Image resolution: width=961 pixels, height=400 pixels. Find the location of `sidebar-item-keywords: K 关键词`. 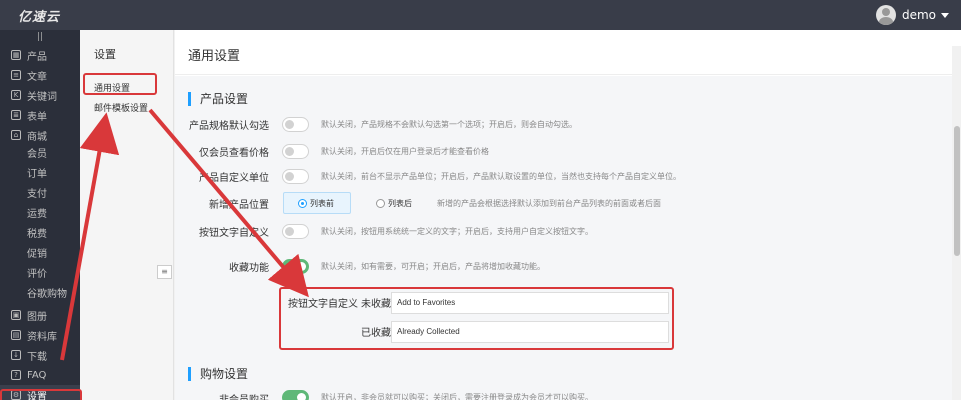

sidebar-item-keywords: K 关键词 is located at coordinates (40, 95).